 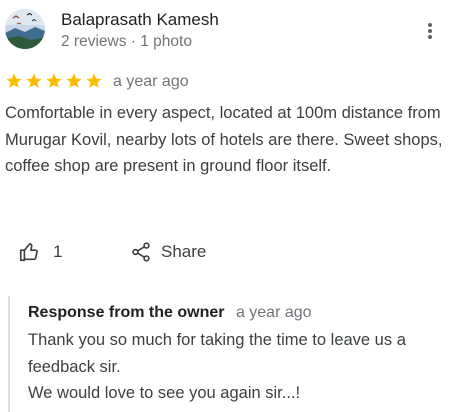 I want to click on more-options-button, so click(x=430, y=31).